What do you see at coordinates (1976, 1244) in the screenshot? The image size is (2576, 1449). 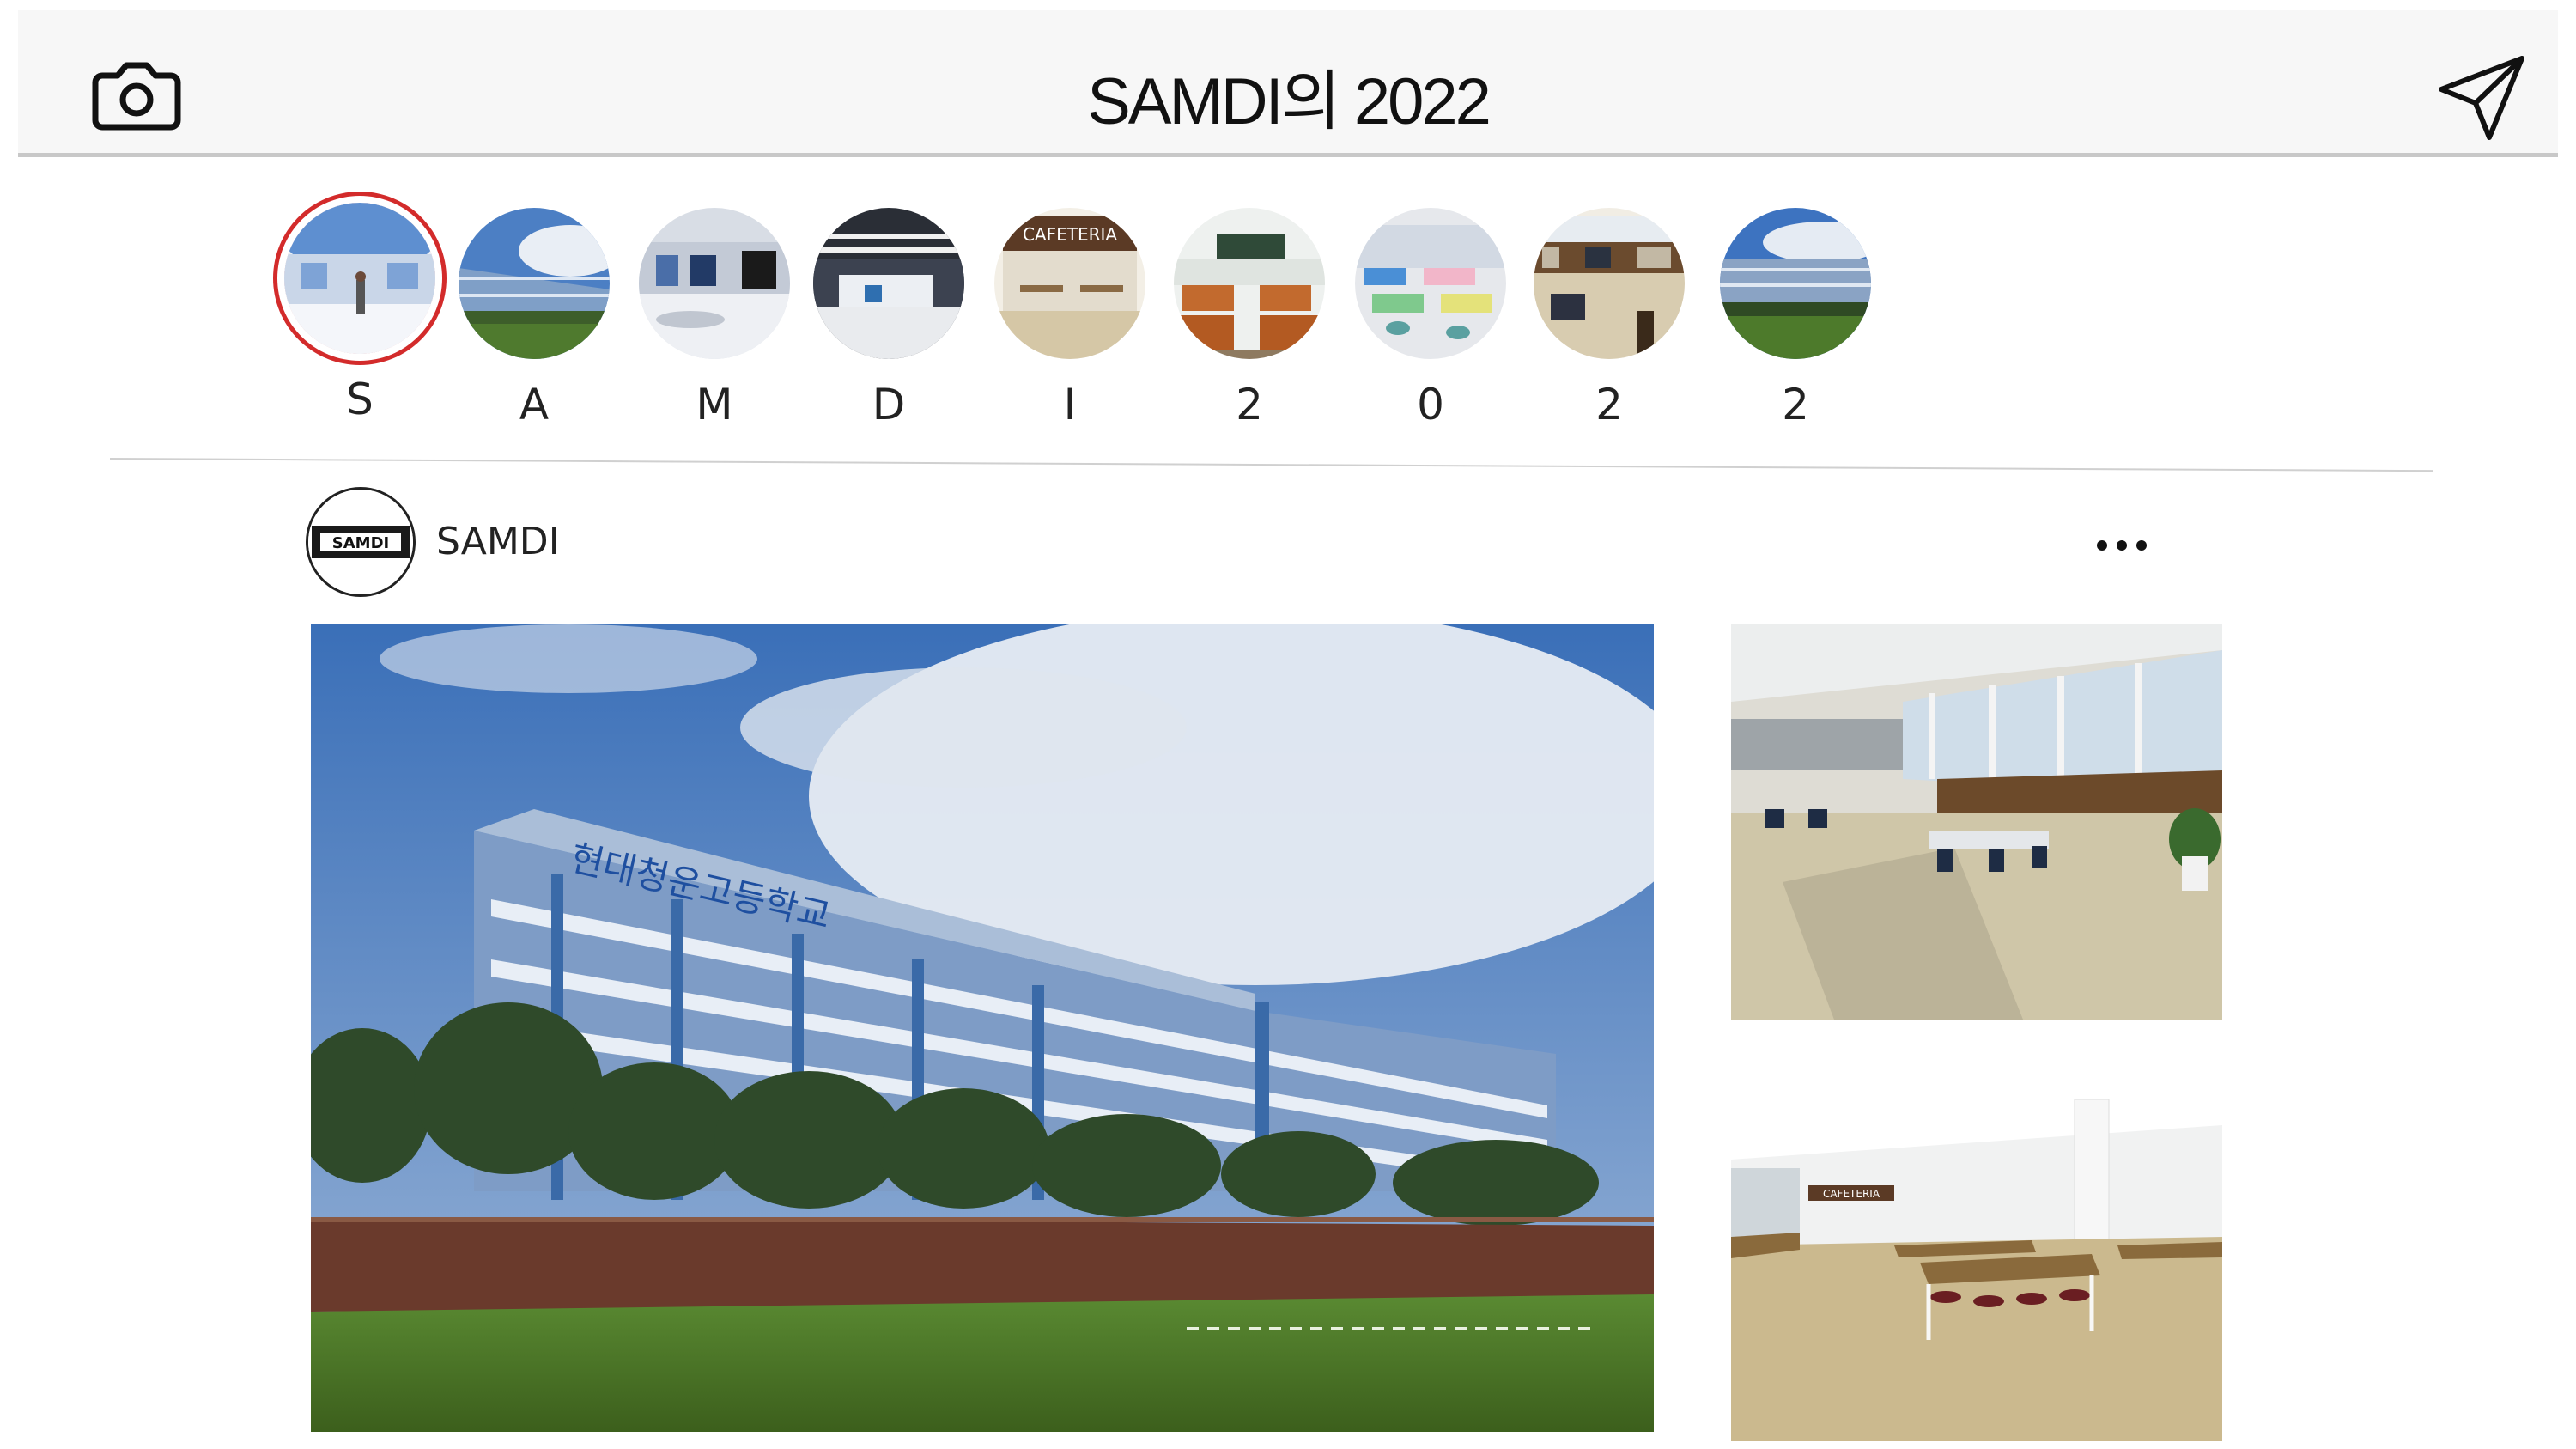 I see `post-side-photo: CAFETERIA` at bounding box center [1976, 1244].